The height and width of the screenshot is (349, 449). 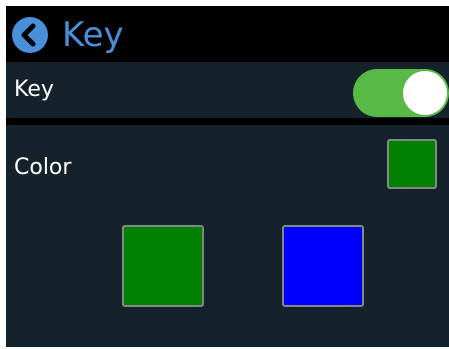 I want to click on color-option-blue, so click(x=323, y=266).